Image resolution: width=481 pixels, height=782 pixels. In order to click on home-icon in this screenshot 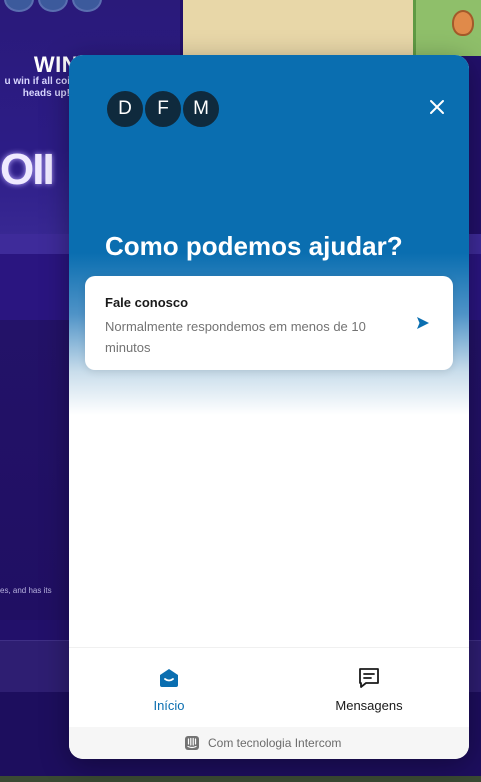, I will do `click(169, 678)`.